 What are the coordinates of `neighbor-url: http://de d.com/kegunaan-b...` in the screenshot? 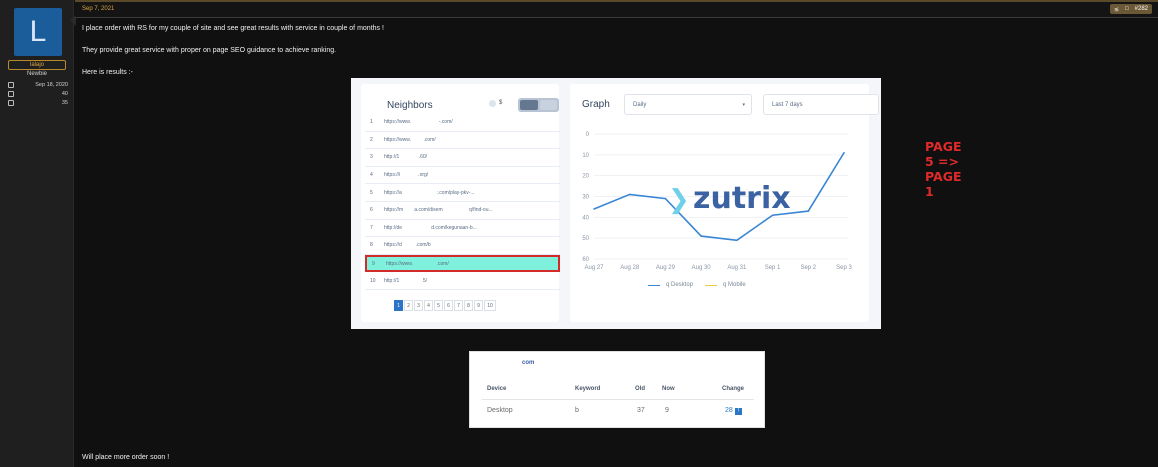 It's located at (430, 228).